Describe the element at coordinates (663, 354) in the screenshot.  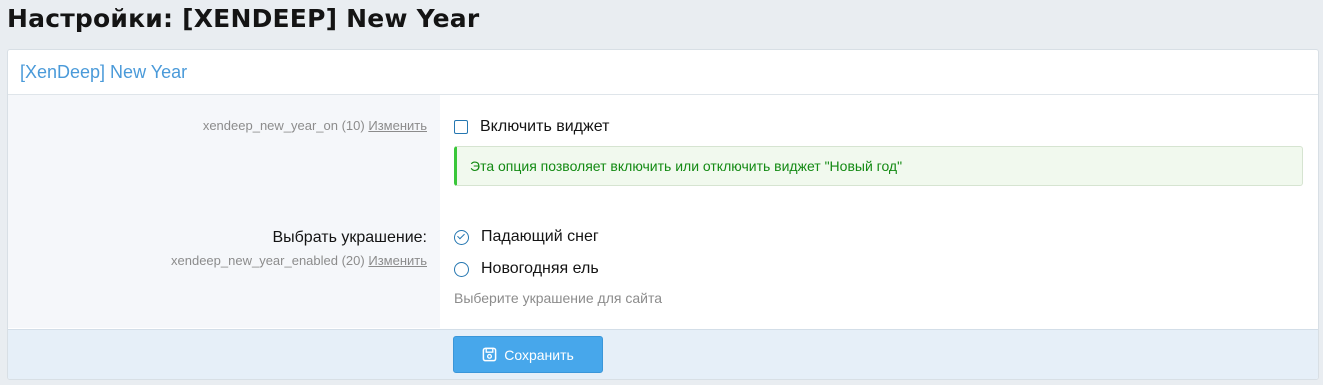
I see `form-footer: Сохранить` at that location.